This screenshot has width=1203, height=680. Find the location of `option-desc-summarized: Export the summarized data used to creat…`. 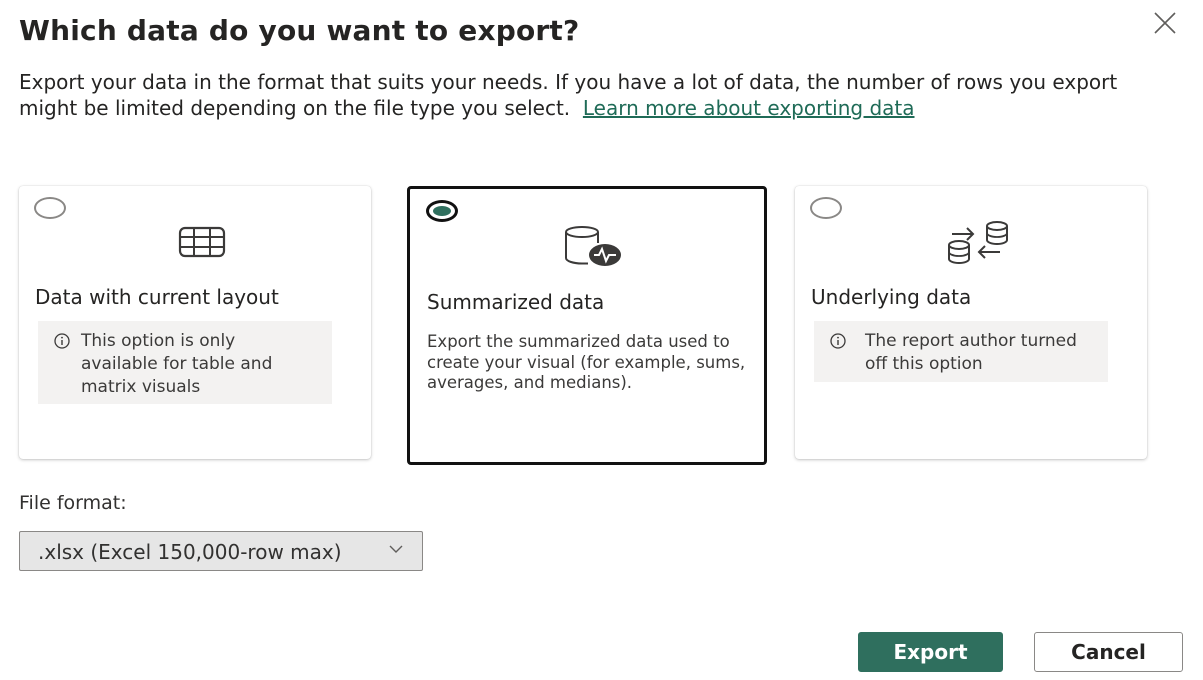

option-desc-summarized: Export the summarized data used to creat… is located at coordinates (586, 362).